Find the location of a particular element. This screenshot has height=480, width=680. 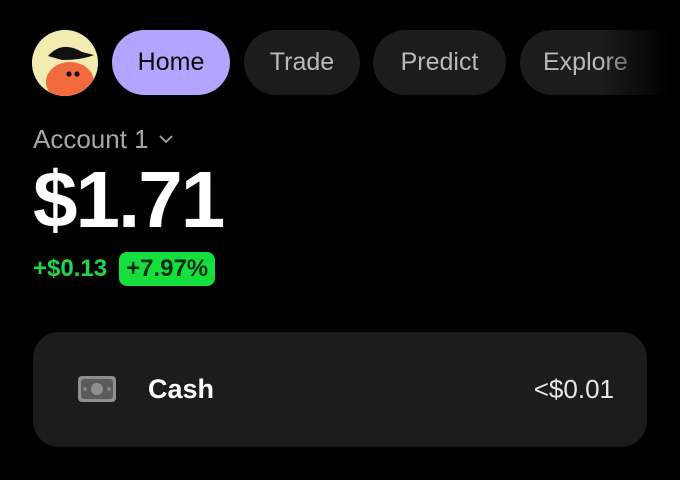

tab-predict-label: Predict is located at coordinates (439, 62).